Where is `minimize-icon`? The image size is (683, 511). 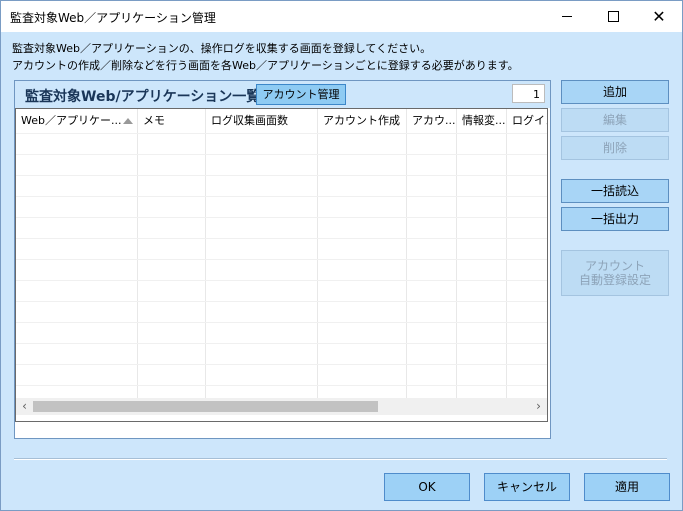 minimize-icon is located at coordinates (567, 16).